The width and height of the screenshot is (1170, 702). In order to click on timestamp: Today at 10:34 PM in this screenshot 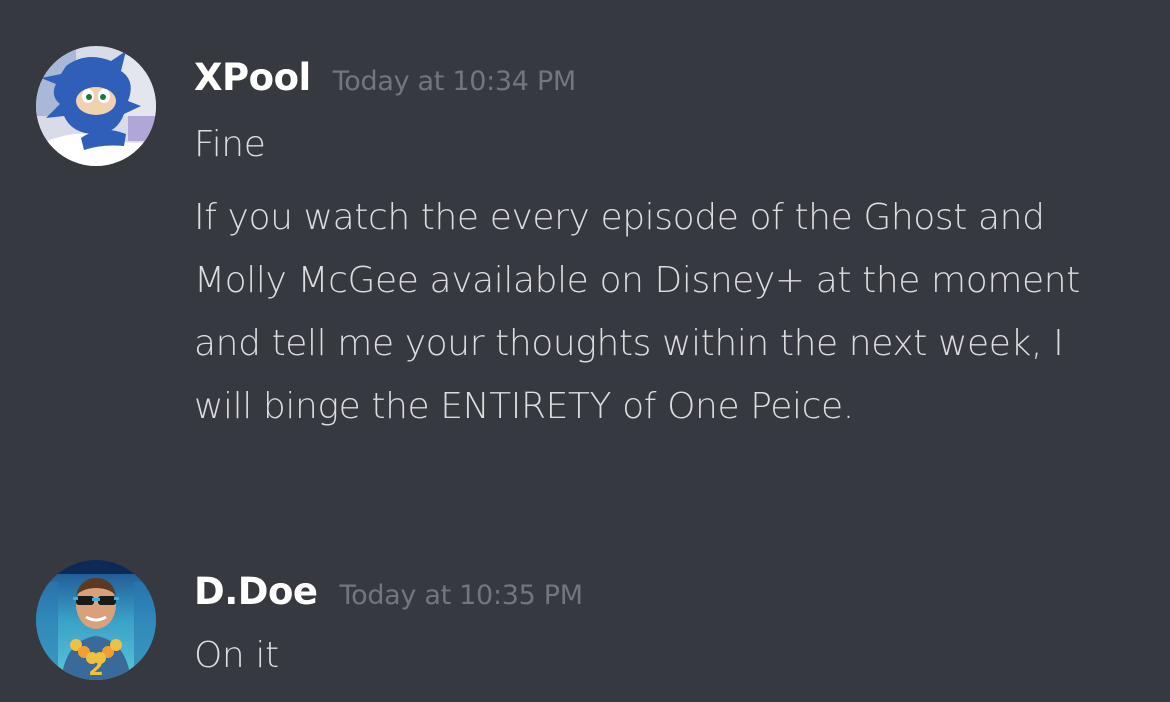, I will do `click(454, 81)`.